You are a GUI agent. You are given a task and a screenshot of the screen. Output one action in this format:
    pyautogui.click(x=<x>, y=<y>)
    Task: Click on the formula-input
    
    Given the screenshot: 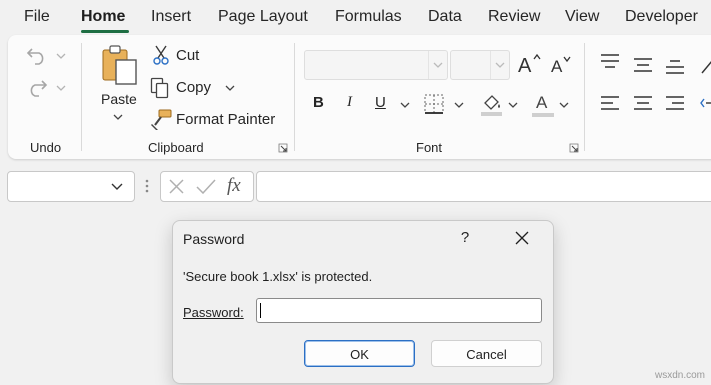 What is the action you would take?
    pyautogui.click(x=483, y=186)
    